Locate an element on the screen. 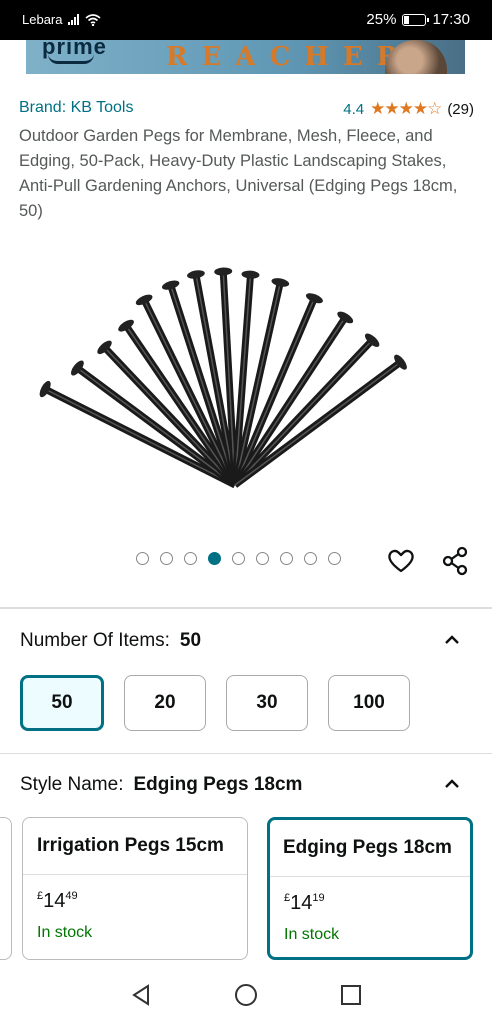  brand-link: Brand: KB Tools is located at coordinates (76, 108).